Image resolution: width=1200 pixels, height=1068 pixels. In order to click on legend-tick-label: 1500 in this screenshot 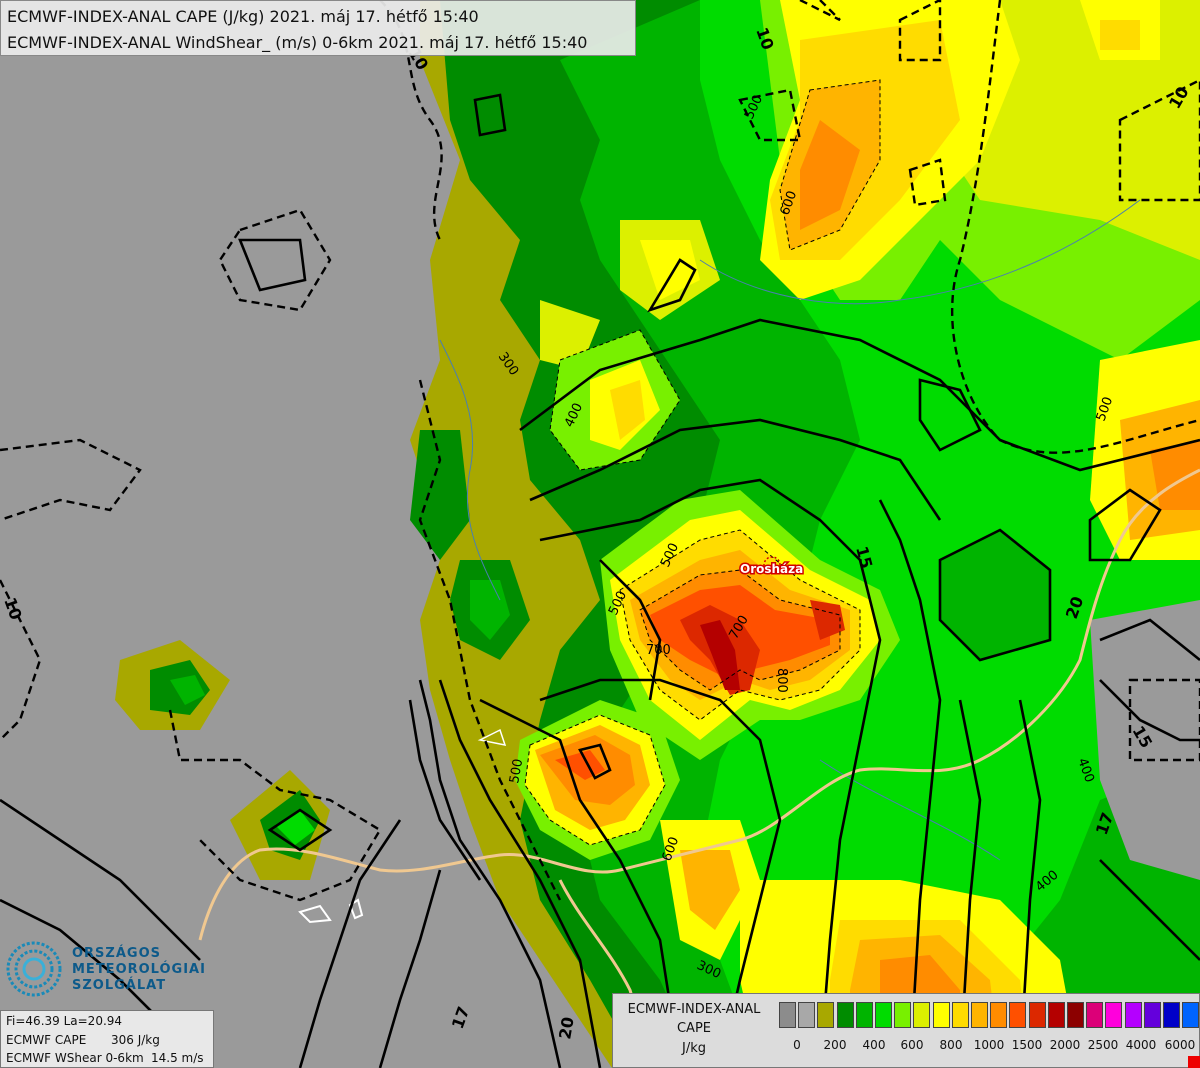, I will do `click(1027, 1045)`.